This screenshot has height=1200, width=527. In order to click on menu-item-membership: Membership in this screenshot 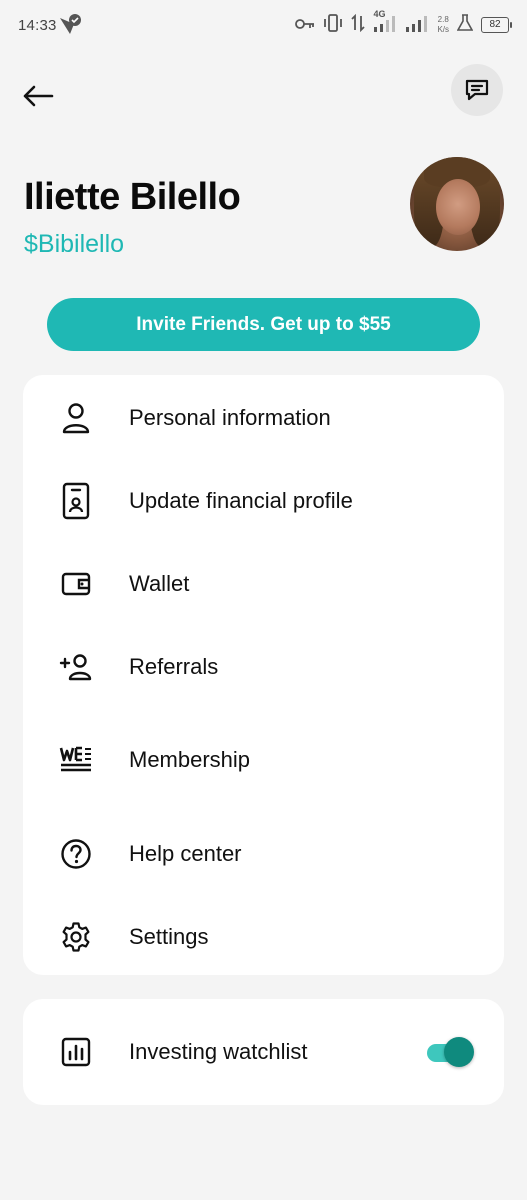, I will do `click(263, 760)`.